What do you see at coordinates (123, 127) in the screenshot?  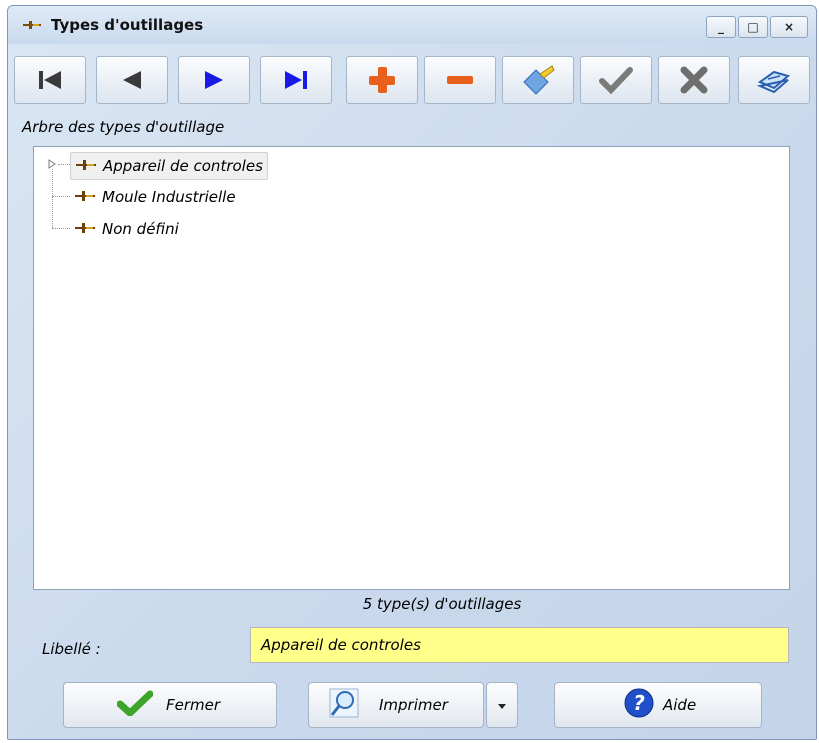 I see `tree-caption: Arbre des types d'outillage` at bounding box center [123, 127].